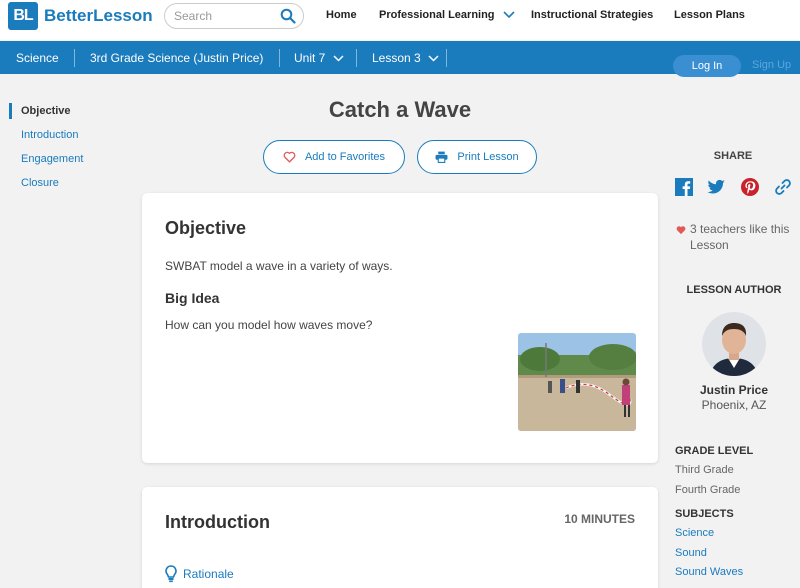 The image size is (800, 588). Describe the element at coordinates (592, 15) in the screenshot. I see `nav-instructional-strategies: Instructional Strategies` at that location.